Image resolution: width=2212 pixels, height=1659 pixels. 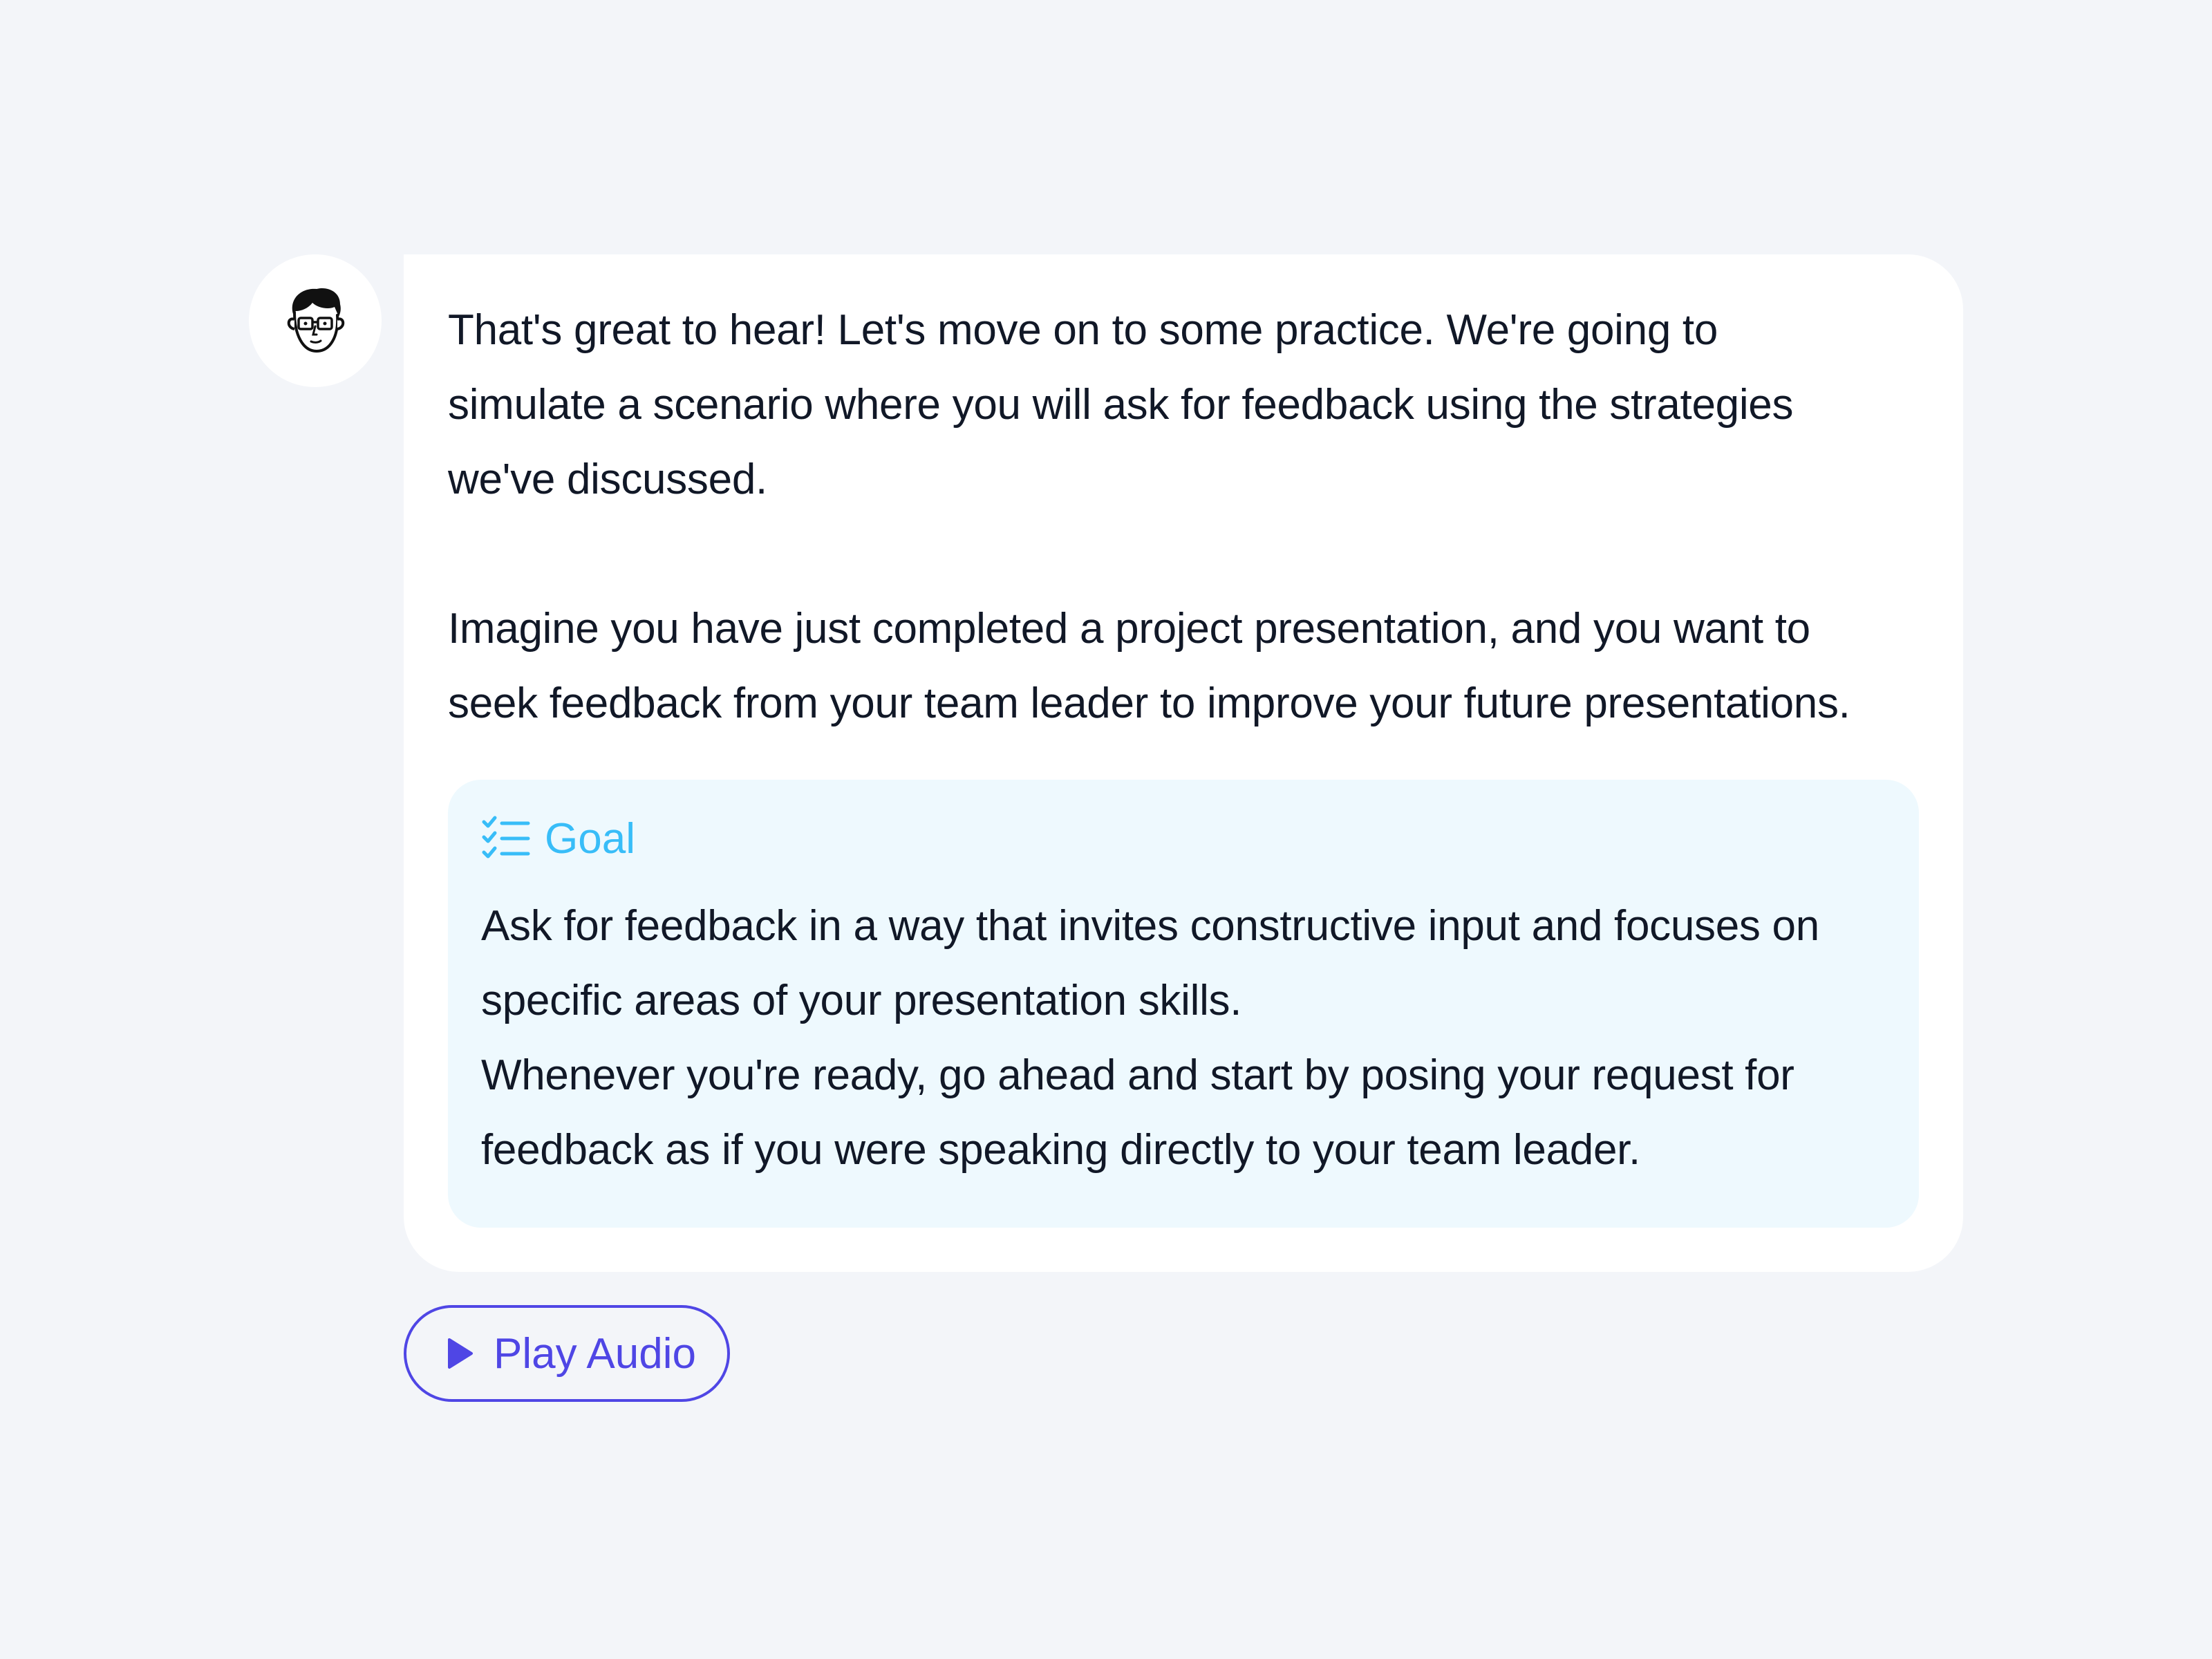 I want to click on goal-title: Goal, so click(x=590, y=838).